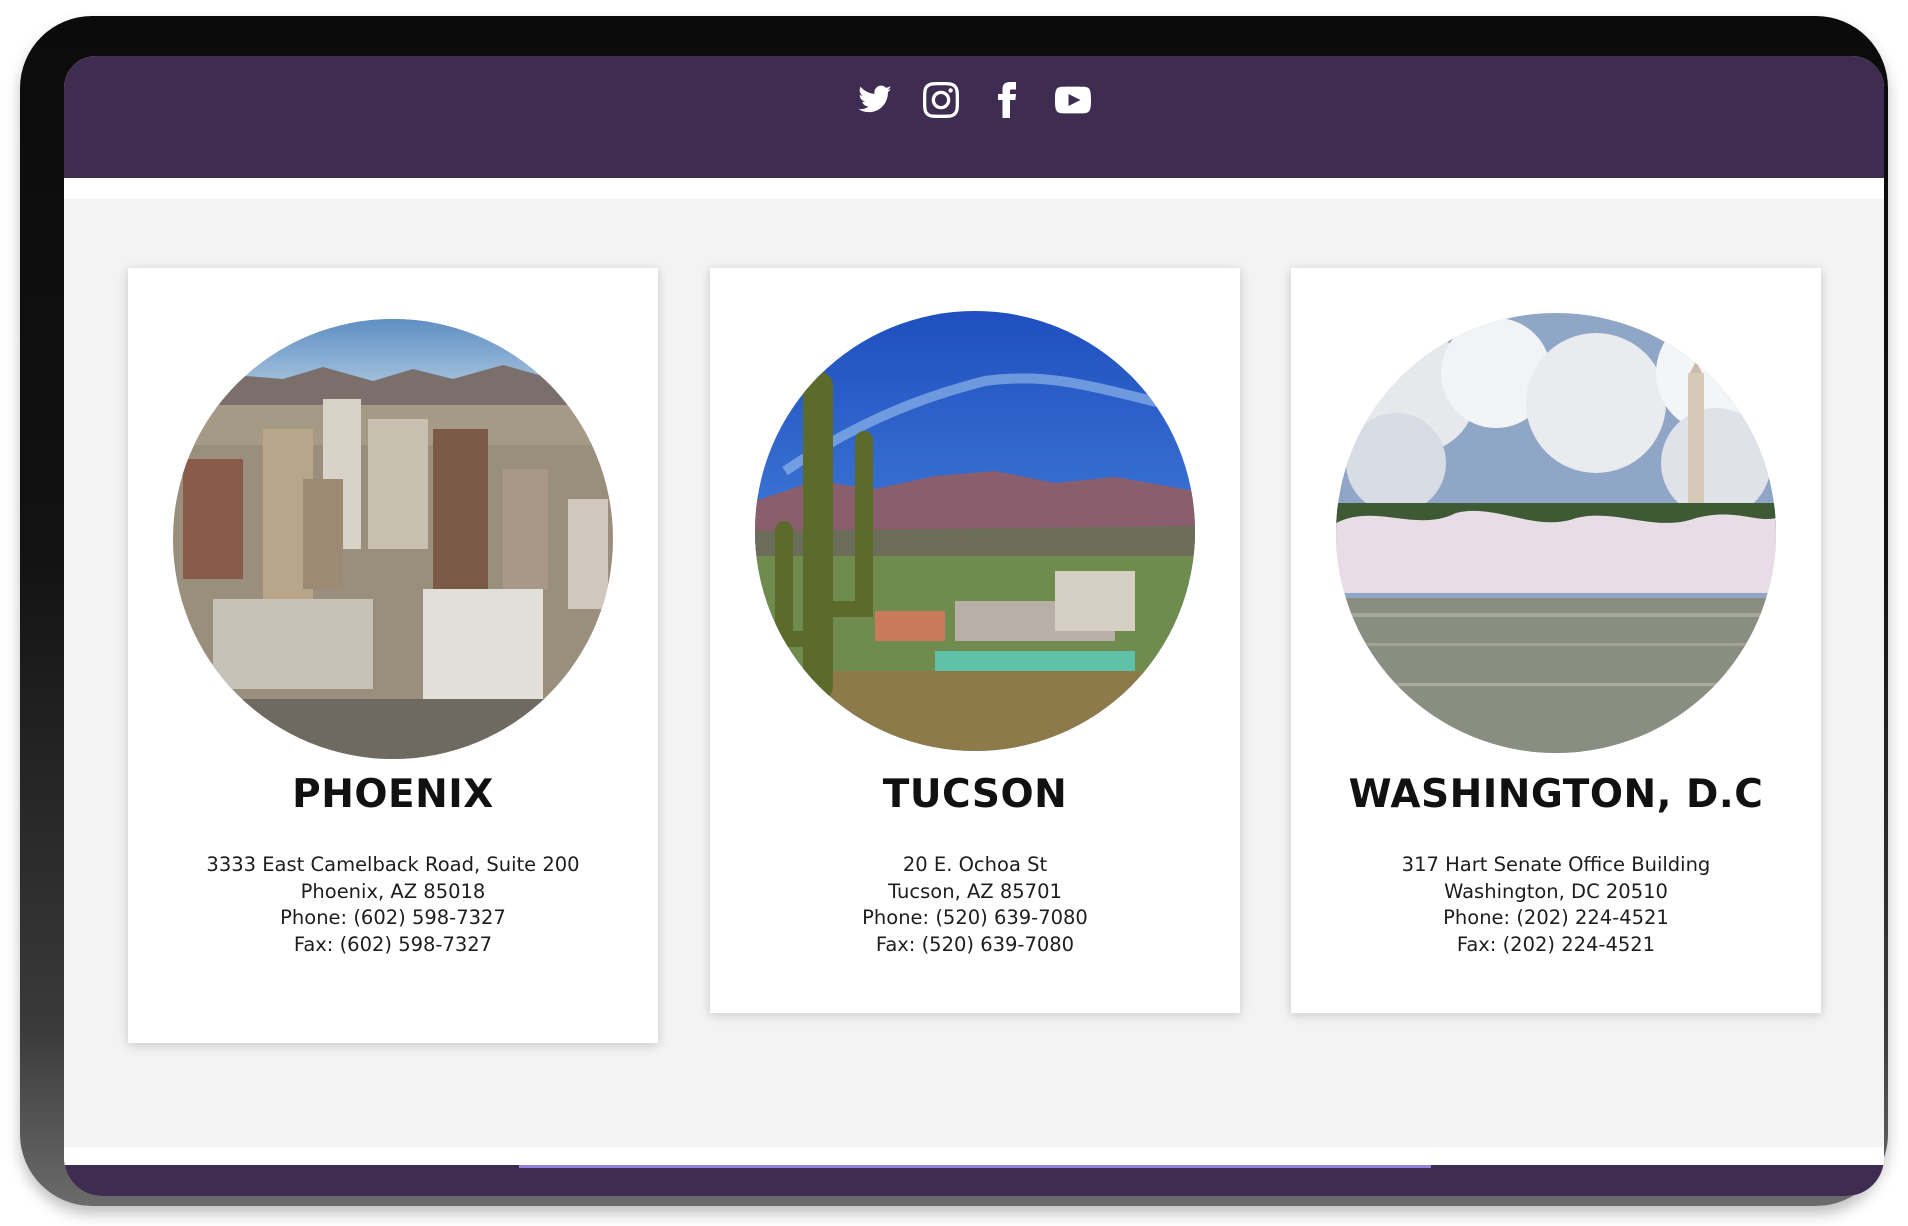  Describe the element at coordinates (1556, 794) in the screenshot. I see `city-name: WASHINGTON, D.C` at that location.